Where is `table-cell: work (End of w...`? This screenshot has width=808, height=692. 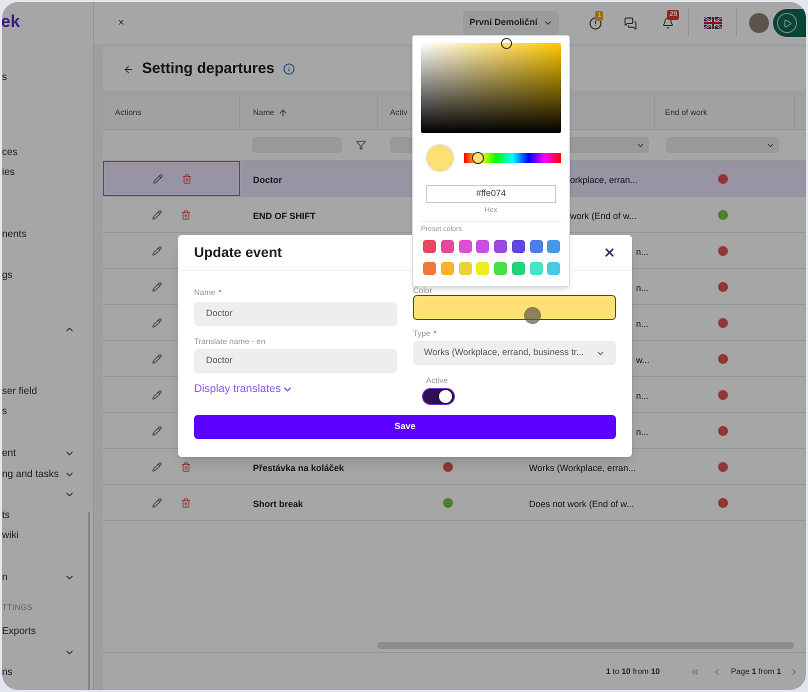 table-cell: work (End of w... is located at coordinates (603, 215).